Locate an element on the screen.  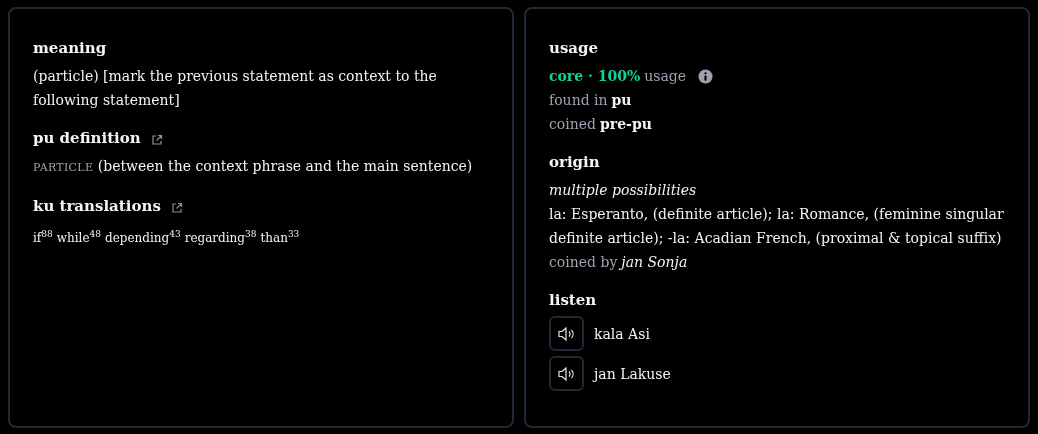
definition-text: (between the context phrase and the main sentence) is located at coordinates (285, 166).